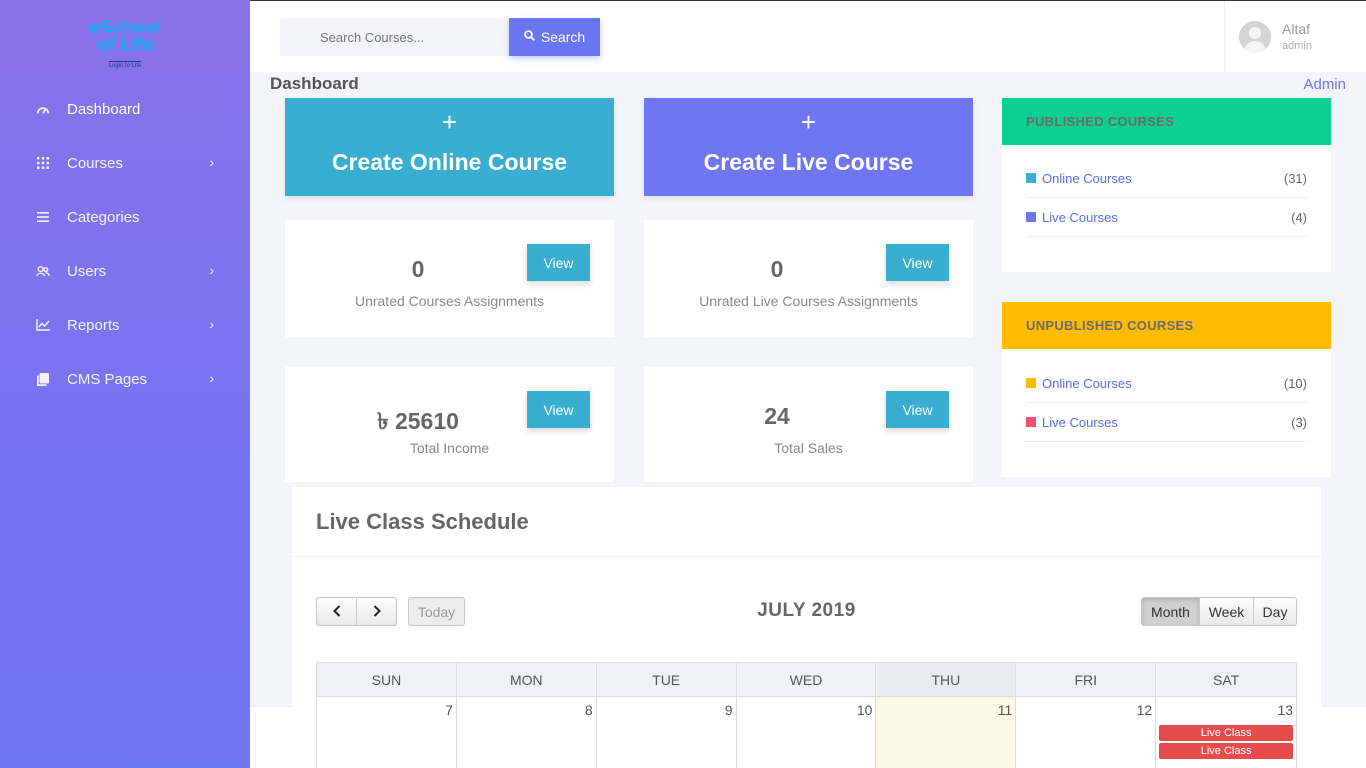 The width and height of the screenshot is (1366, 768). What do you see at coordinates (449, 162) in the screenshot?
I see `create-online-course-label: Create Online Course` at bounding box center [449, 162].